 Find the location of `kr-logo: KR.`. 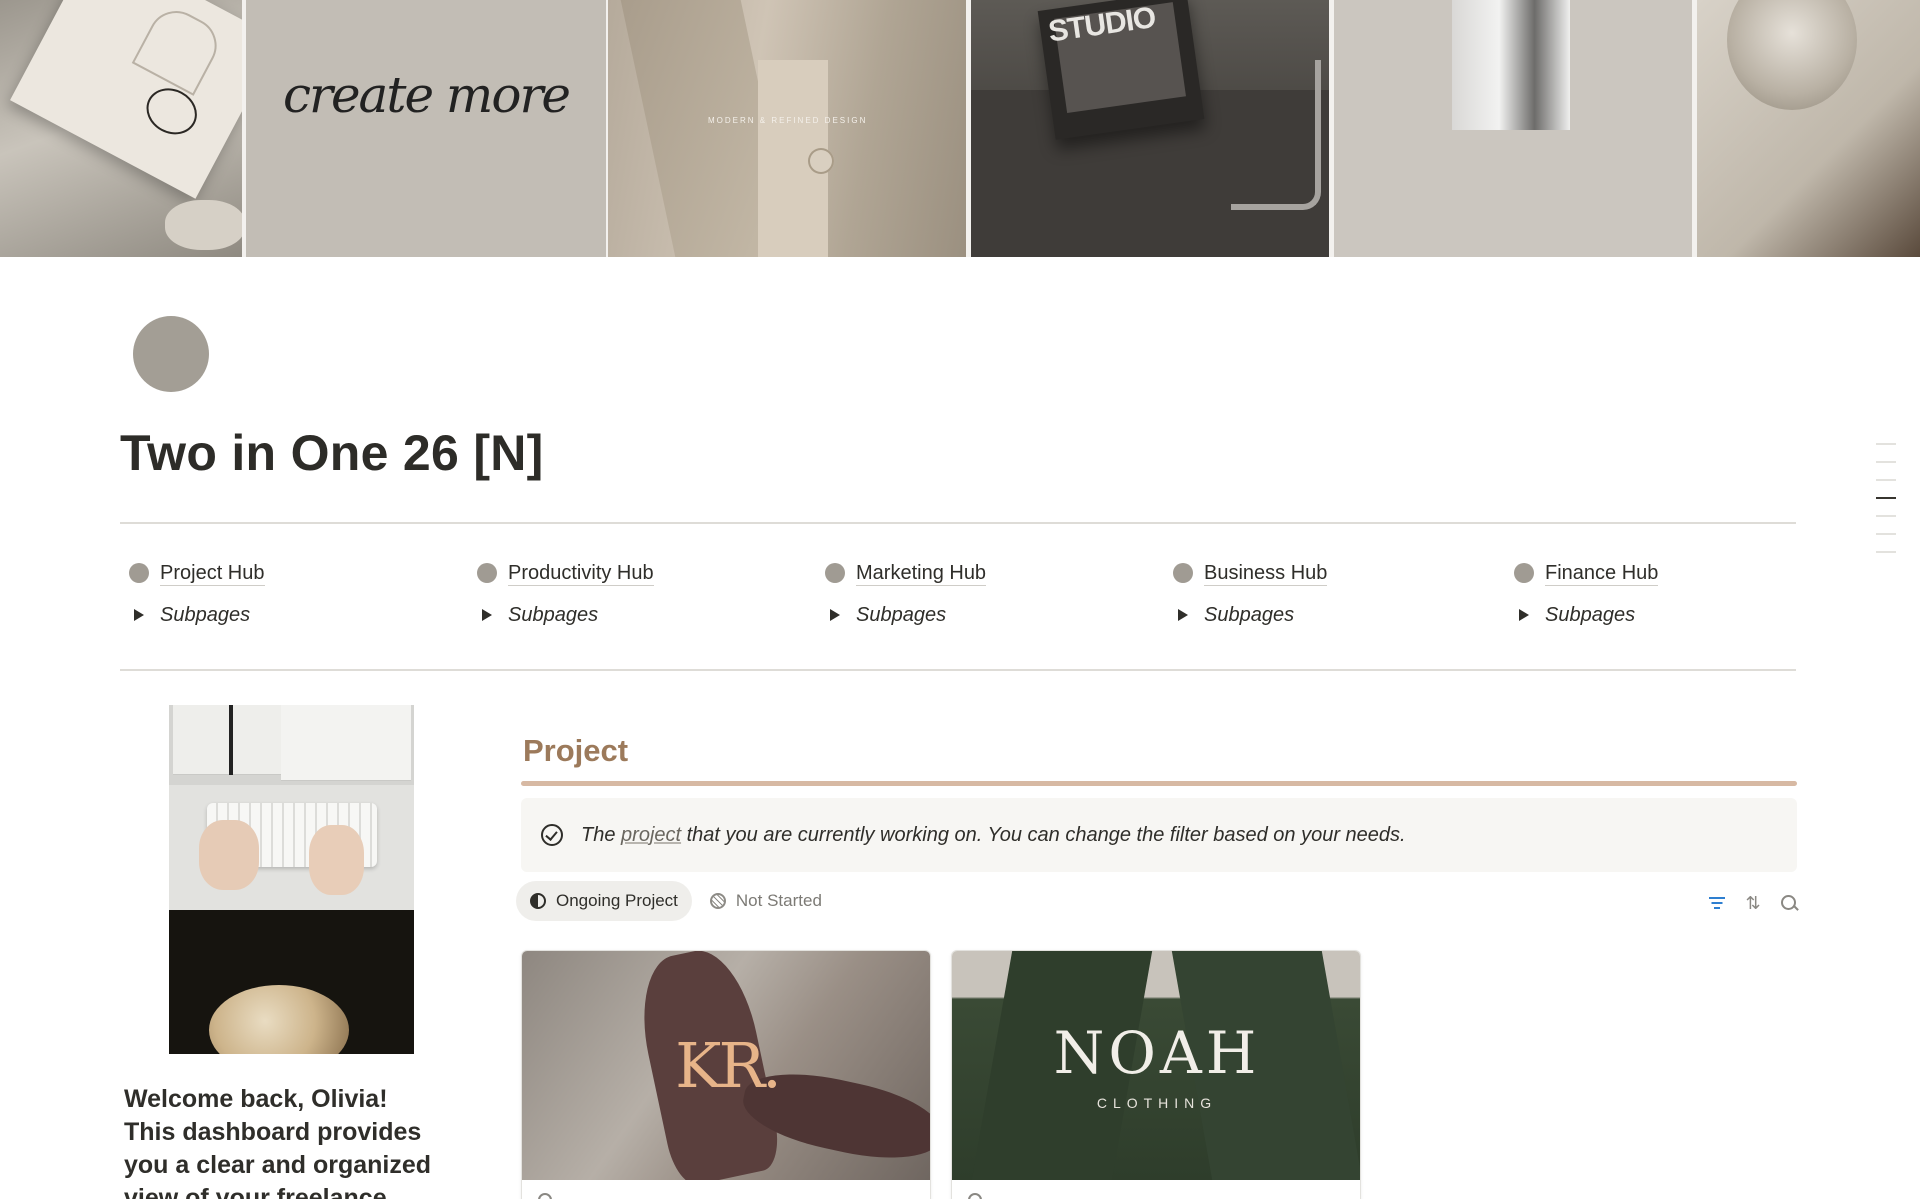

kr-logo: KR. is located at coordinates (728, 1065).